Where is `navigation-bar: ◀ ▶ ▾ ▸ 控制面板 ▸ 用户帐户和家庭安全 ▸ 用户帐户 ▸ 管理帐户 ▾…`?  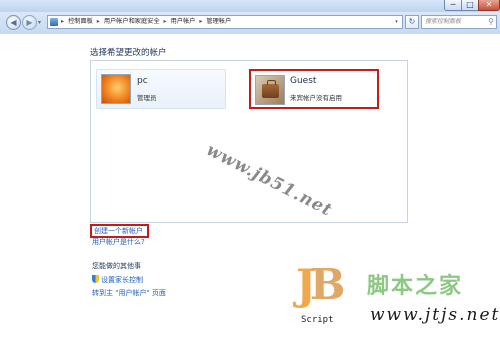 navigation-bar: ◀ ▶ ▾ ▸ 控制面板 ▸ 用户帐户和家庭安全 ▸ 用户帐户 ▸ 管理帐户 ▾… is located at coordinates (250, 23).